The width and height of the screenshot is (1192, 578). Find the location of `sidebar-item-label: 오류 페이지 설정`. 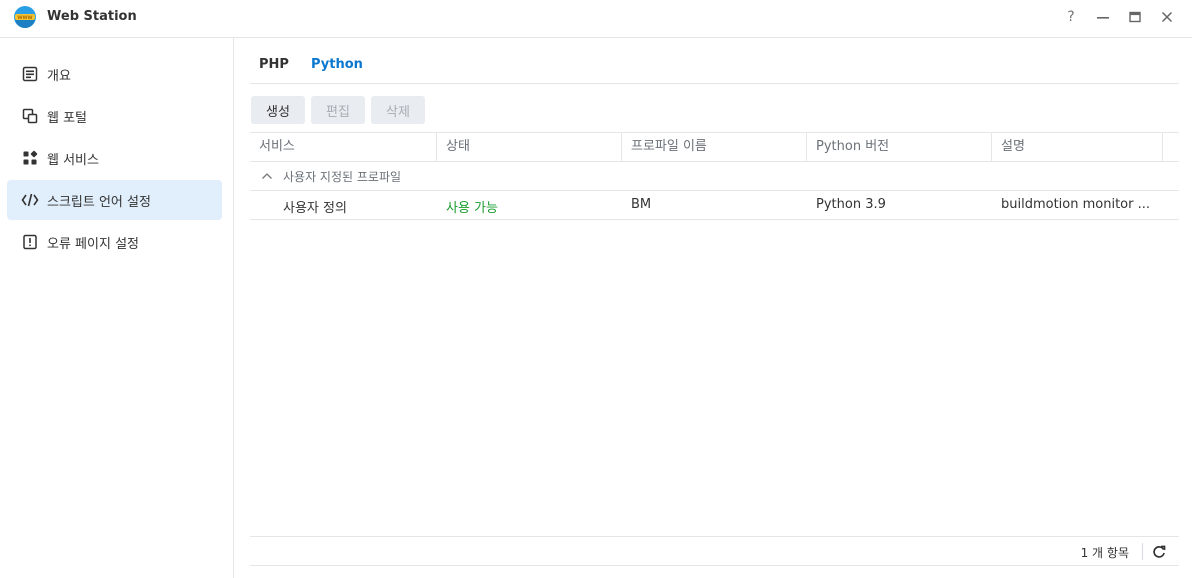

sidebar-item-label: 오류 페이지 설정 is located at coordinates (93, 244).